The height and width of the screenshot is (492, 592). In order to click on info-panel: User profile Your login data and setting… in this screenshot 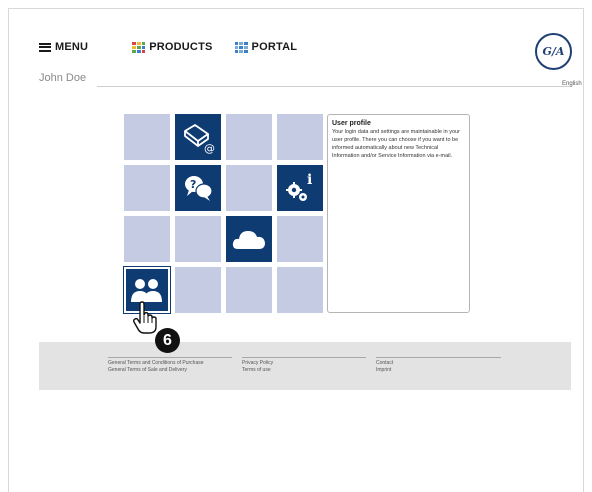, I will do `click(398, 213)`.